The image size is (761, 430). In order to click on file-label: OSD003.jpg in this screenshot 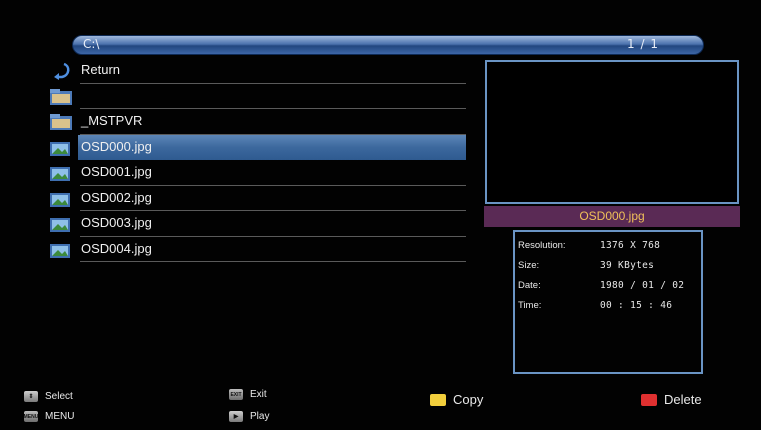, I will do `click(116, 222)`.